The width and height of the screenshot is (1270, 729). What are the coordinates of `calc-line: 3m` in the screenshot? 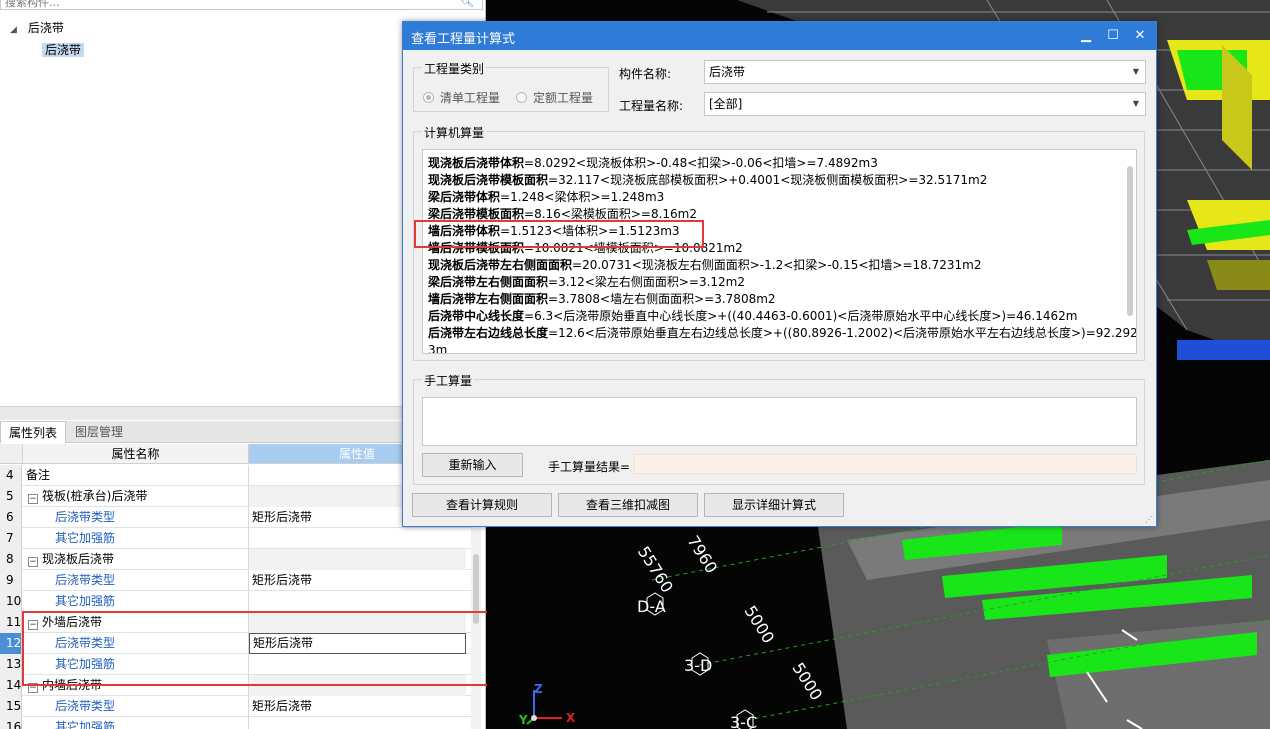 It's located at (437, 347).